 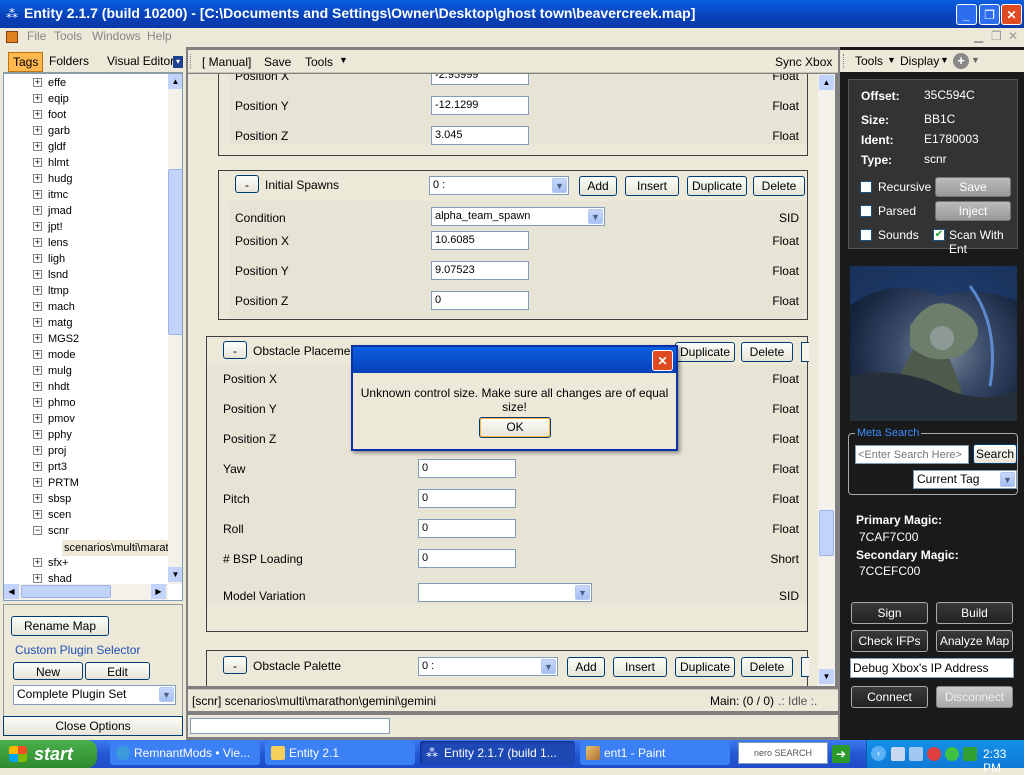 I want to click on tab-tags: Tags, so click(x=26, y=62).